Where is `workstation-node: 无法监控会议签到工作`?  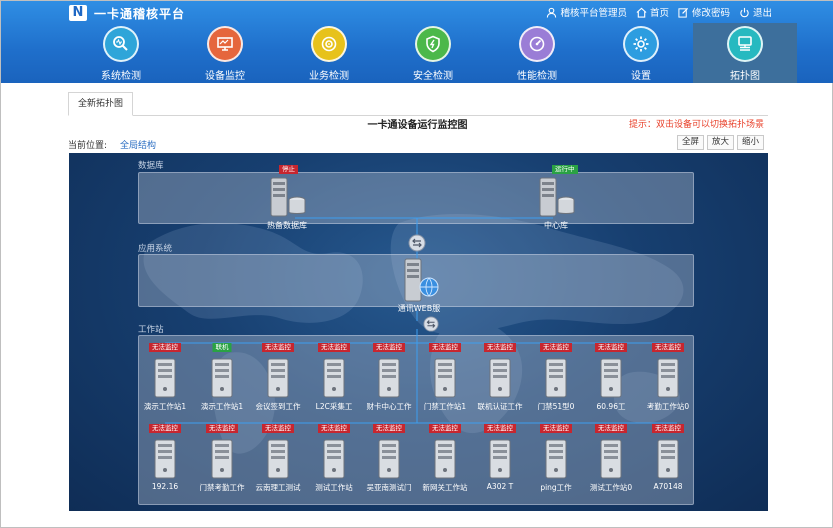
workstation-node: 无法监控会议签到工作 is located at coordinates (278, 380).